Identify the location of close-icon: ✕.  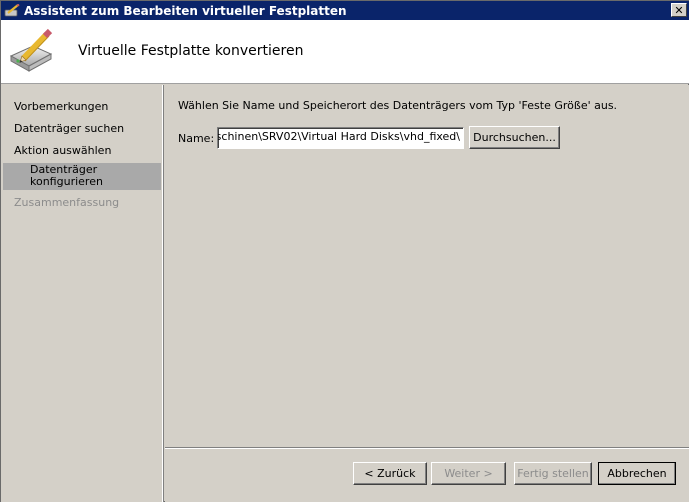
(679, 10).